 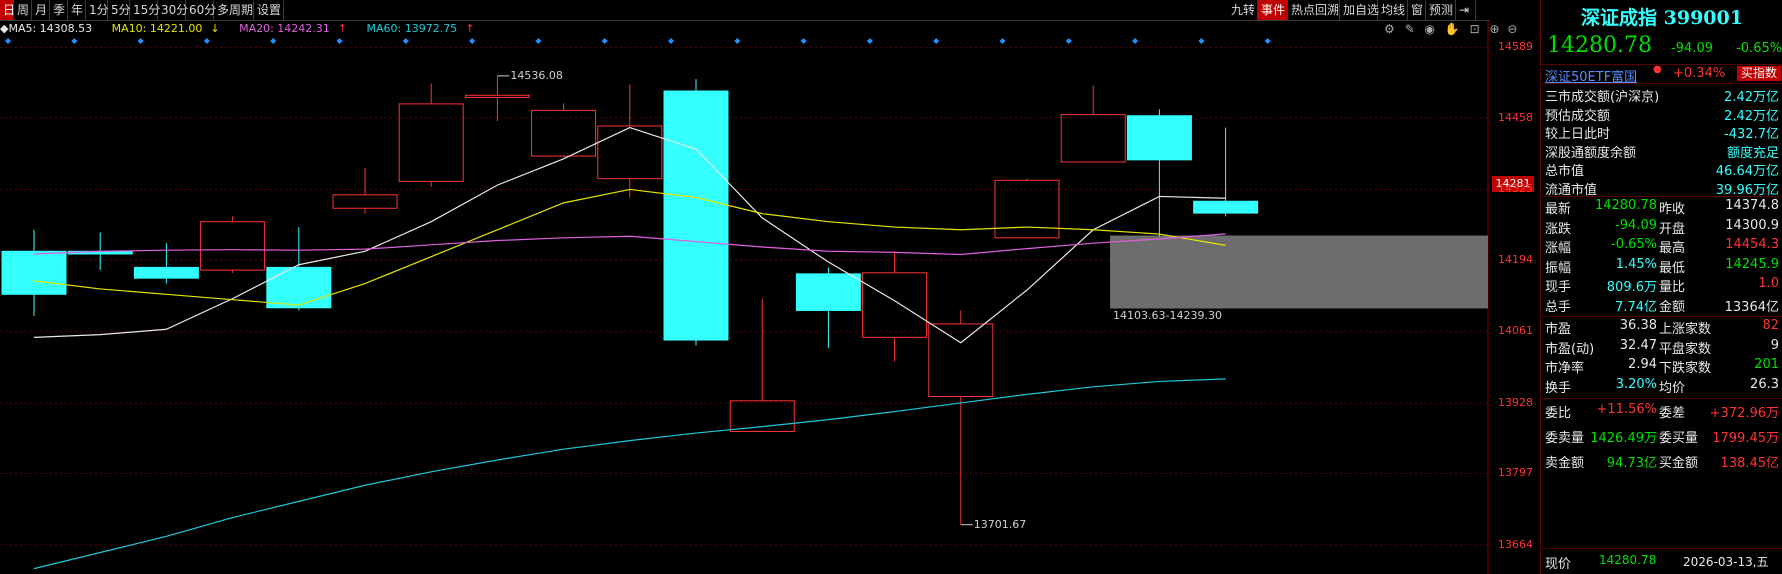 I want to click on stat-key: 振幅, so click(x=1558, y=268).